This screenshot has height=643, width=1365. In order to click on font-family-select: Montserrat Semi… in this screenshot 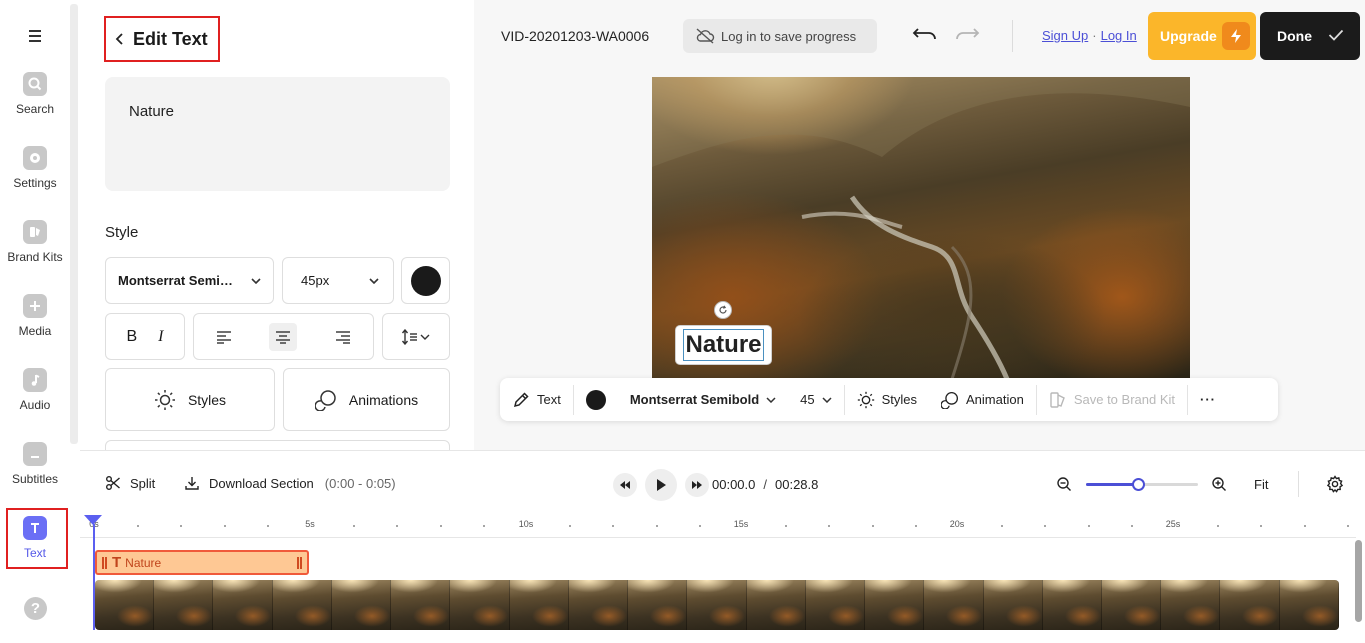, I will do `click(189, 280)`.